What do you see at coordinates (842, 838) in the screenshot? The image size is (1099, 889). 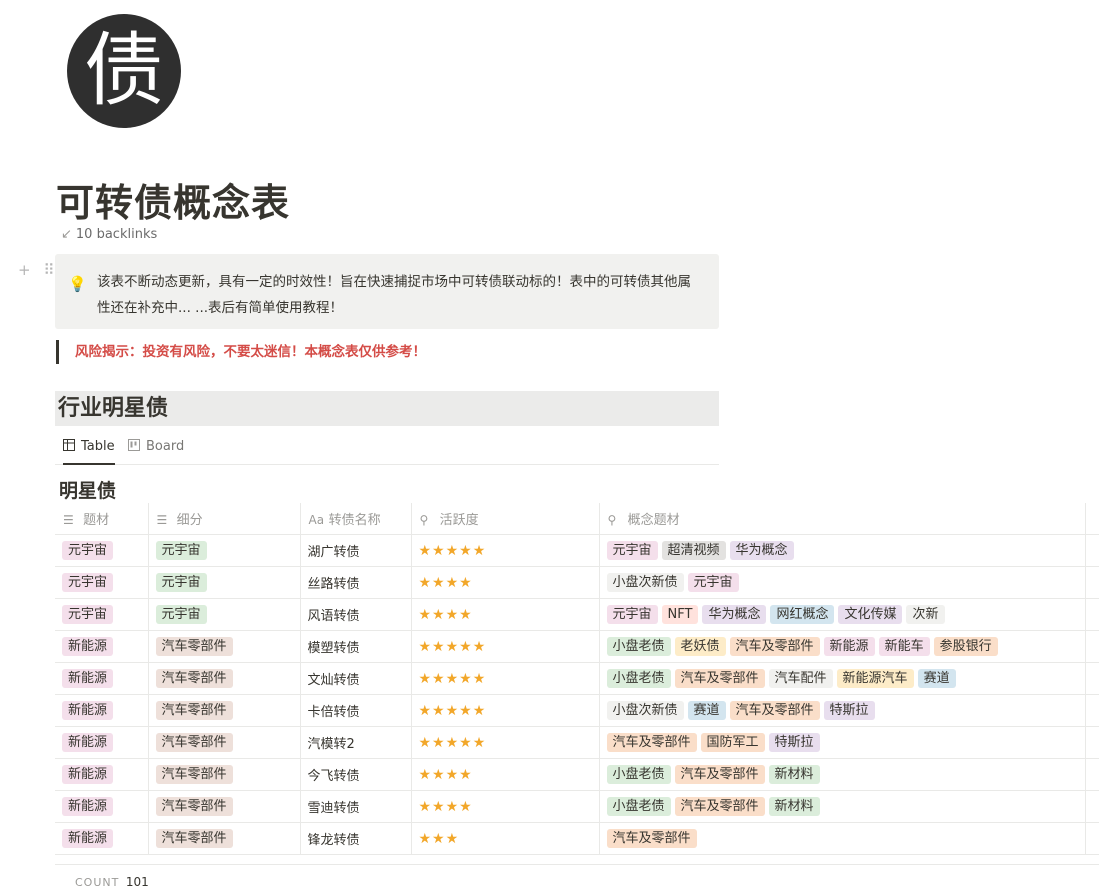 I see `cell-concepts: 汽车及零部件` at bounding box center [842, 838].